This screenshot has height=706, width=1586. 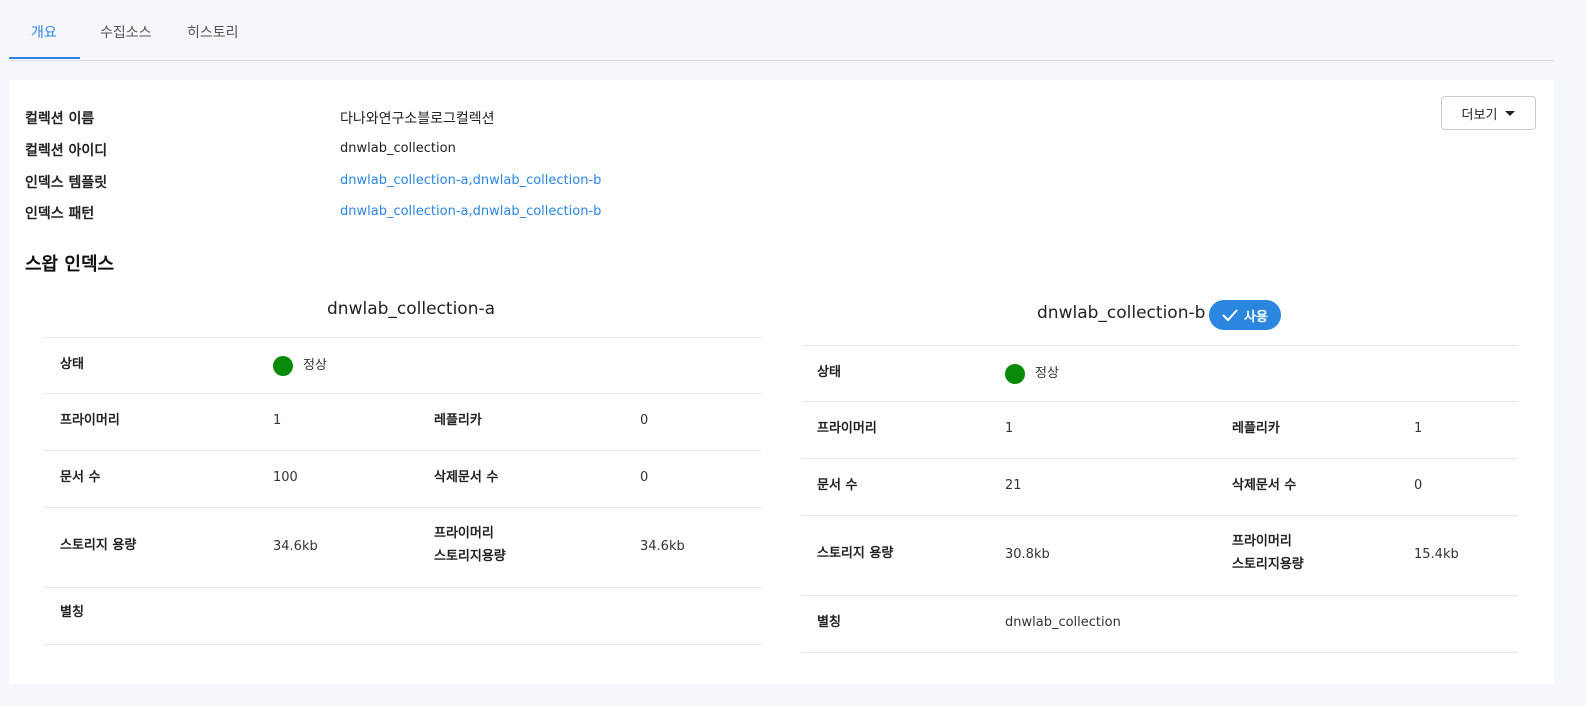 I want to click on primary-storage-value: 15.4kb, so click(x=1436, y=554).